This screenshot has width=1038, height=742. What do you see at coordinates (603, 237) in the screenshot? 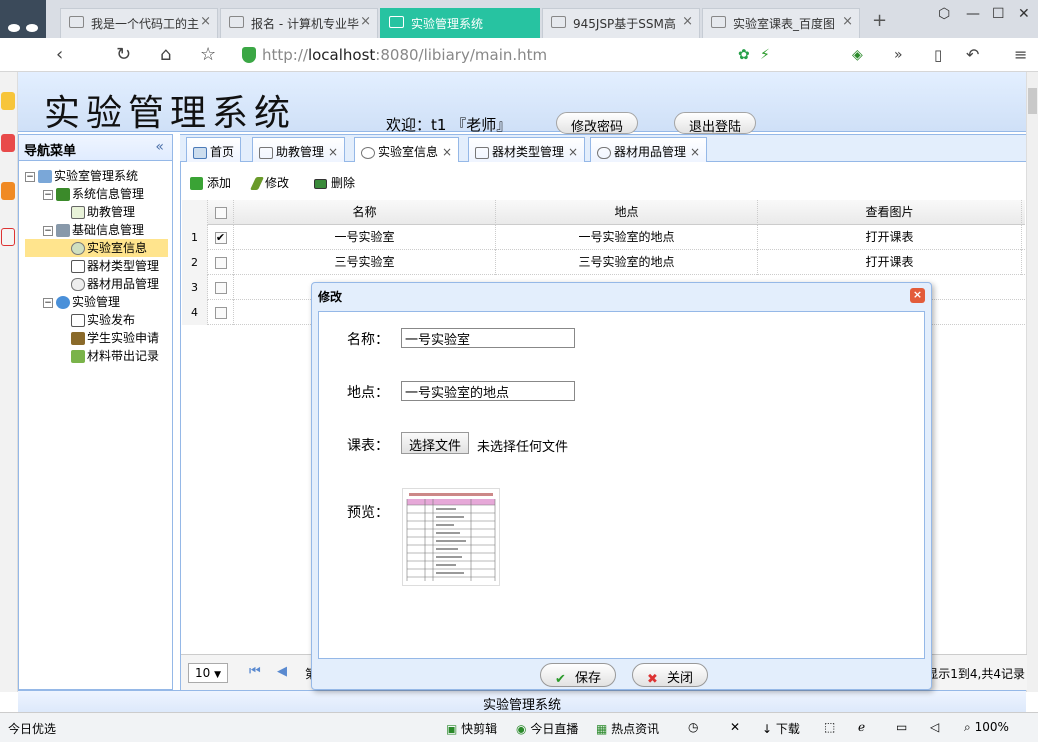
I see `table-row: 1 ✔ 一号实验室 一号实验室的地点 打开课表` at bounding box center [603, 237].